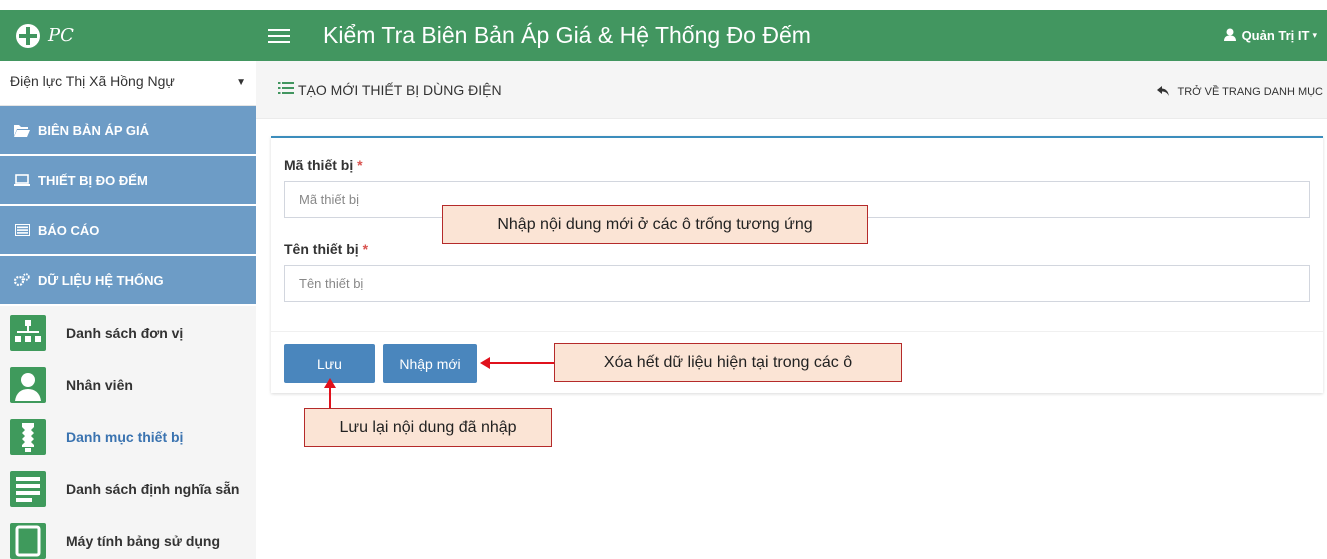 This screenshot has width=1327, height=559. What do you see at coordinates (728, 362) in the screenshot?
I see `callout-reset-hint: Xóa hết dữ liệu hiện tại trong các ô` at bounding box center [728, 362].